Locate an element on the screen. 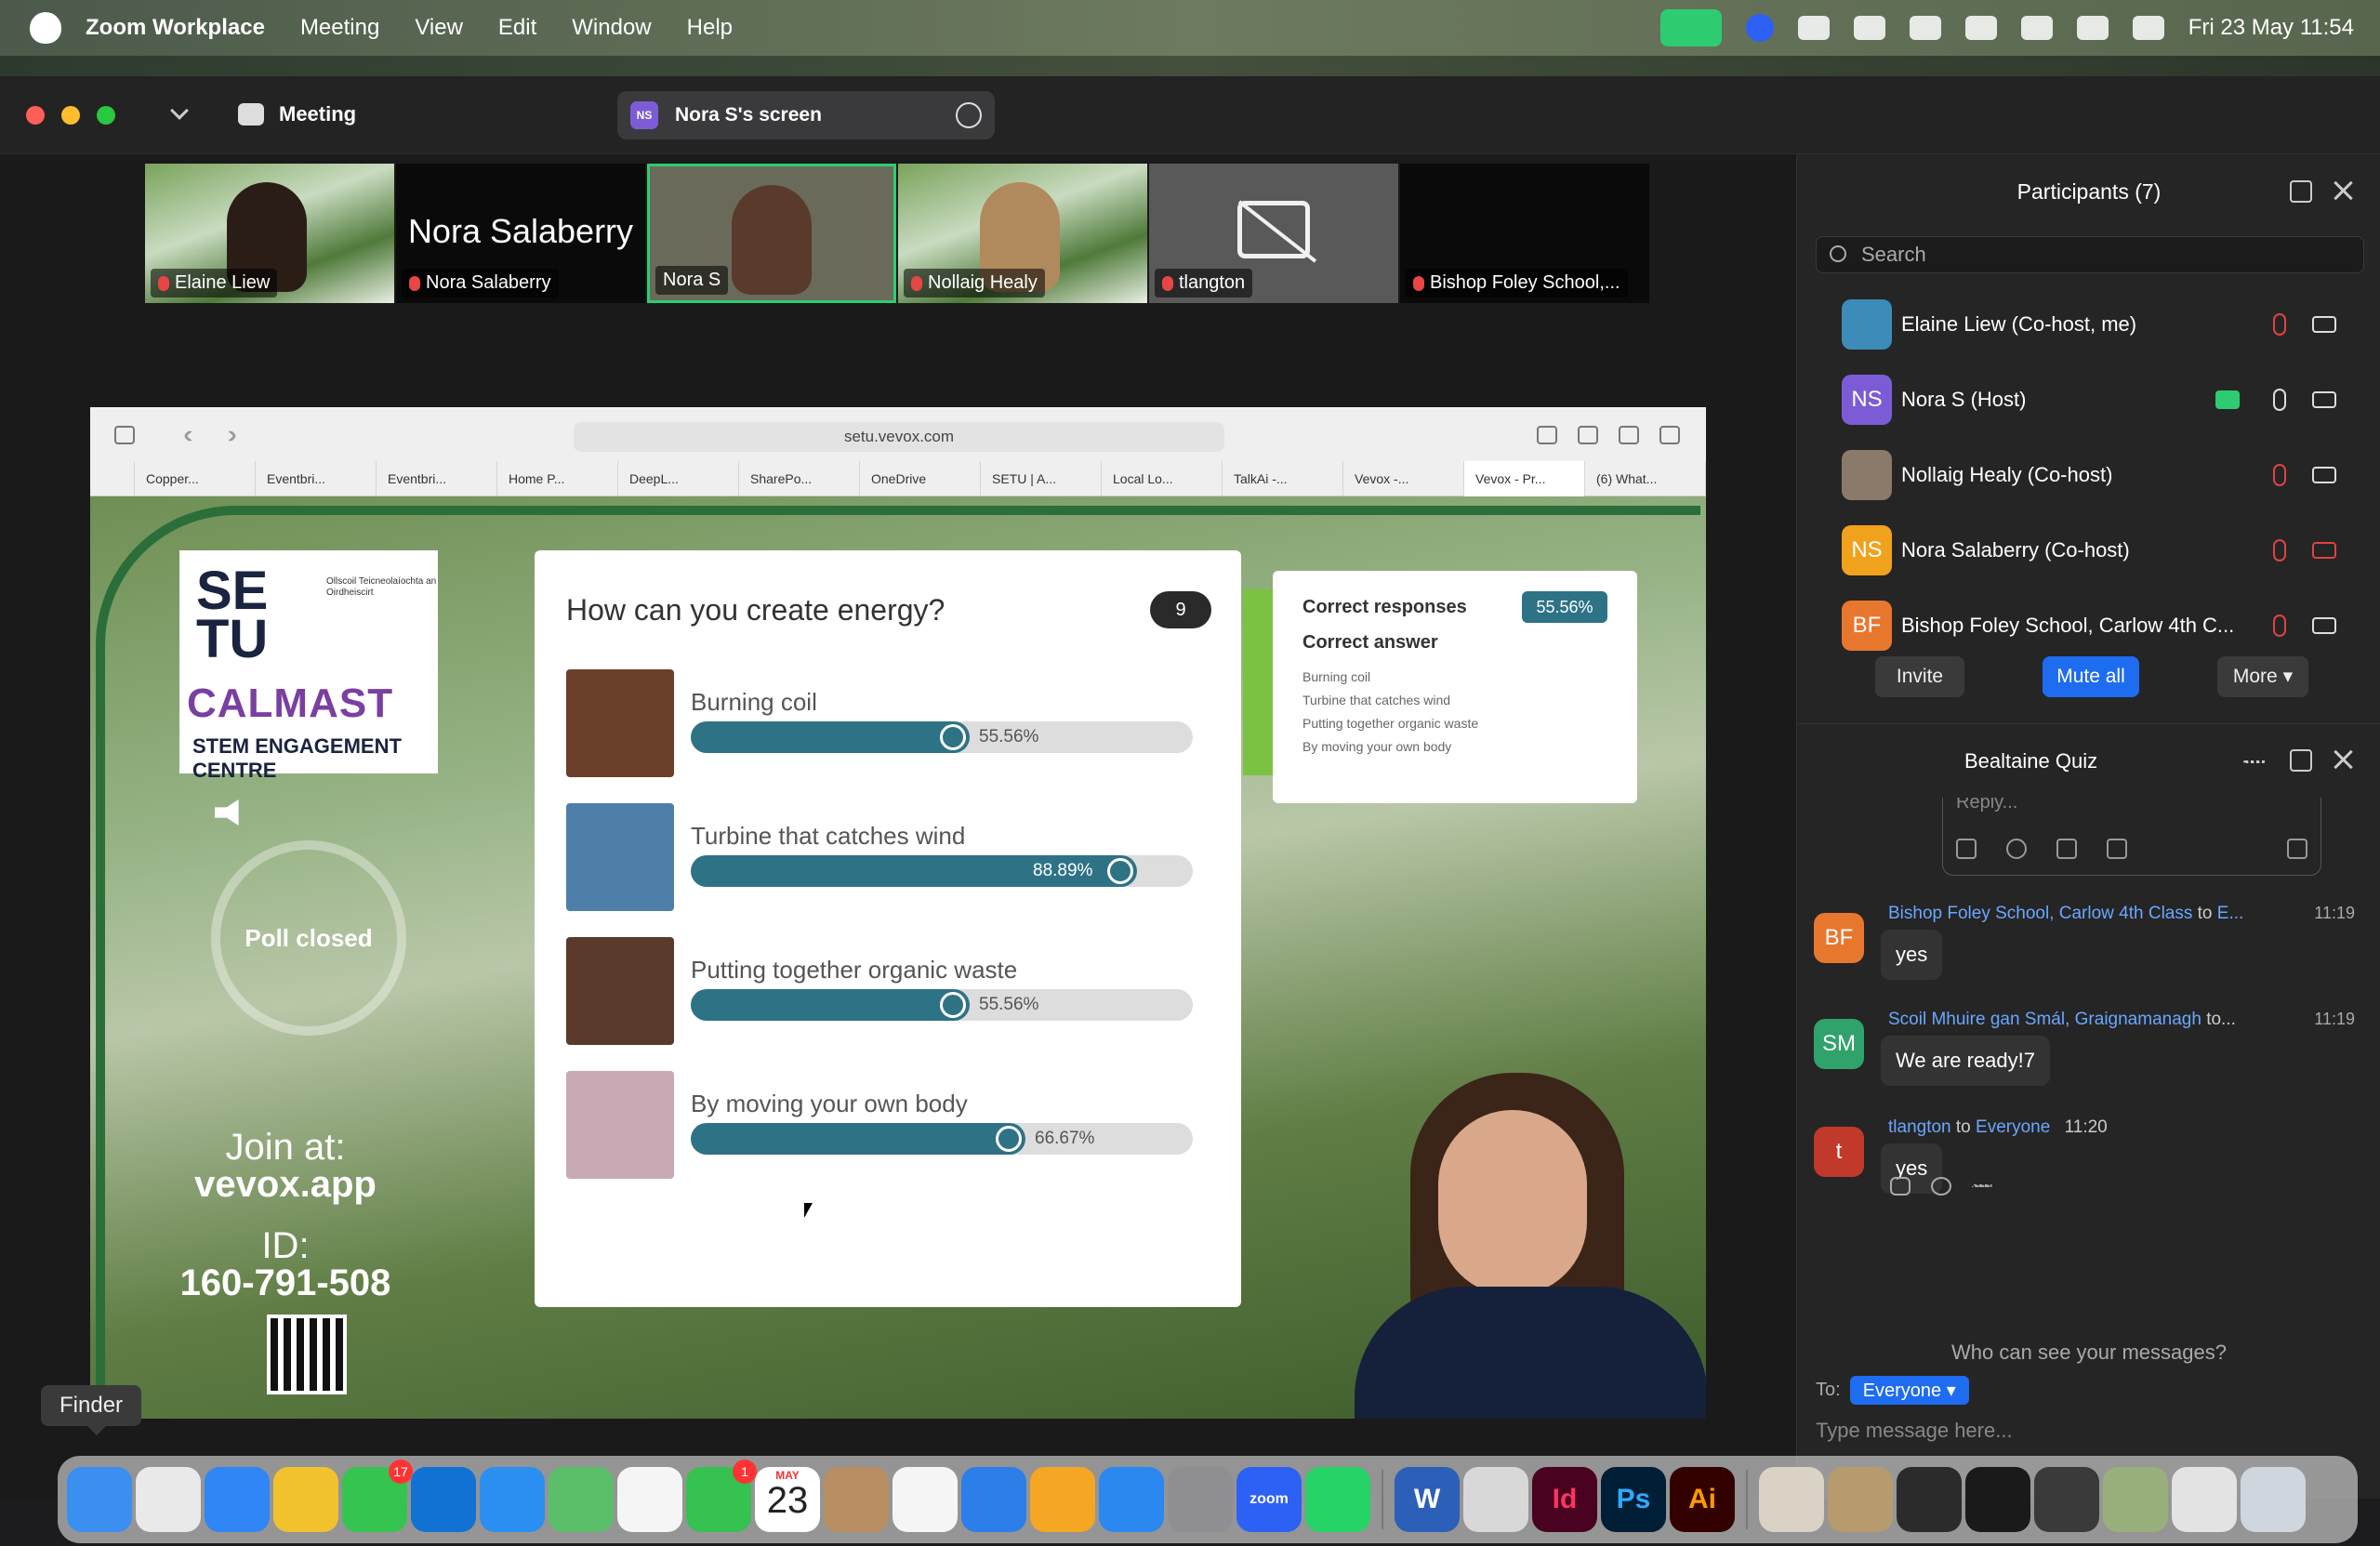 This screenshot has width=2380, height=1546. back-icon is located at coordinates (189, 436).